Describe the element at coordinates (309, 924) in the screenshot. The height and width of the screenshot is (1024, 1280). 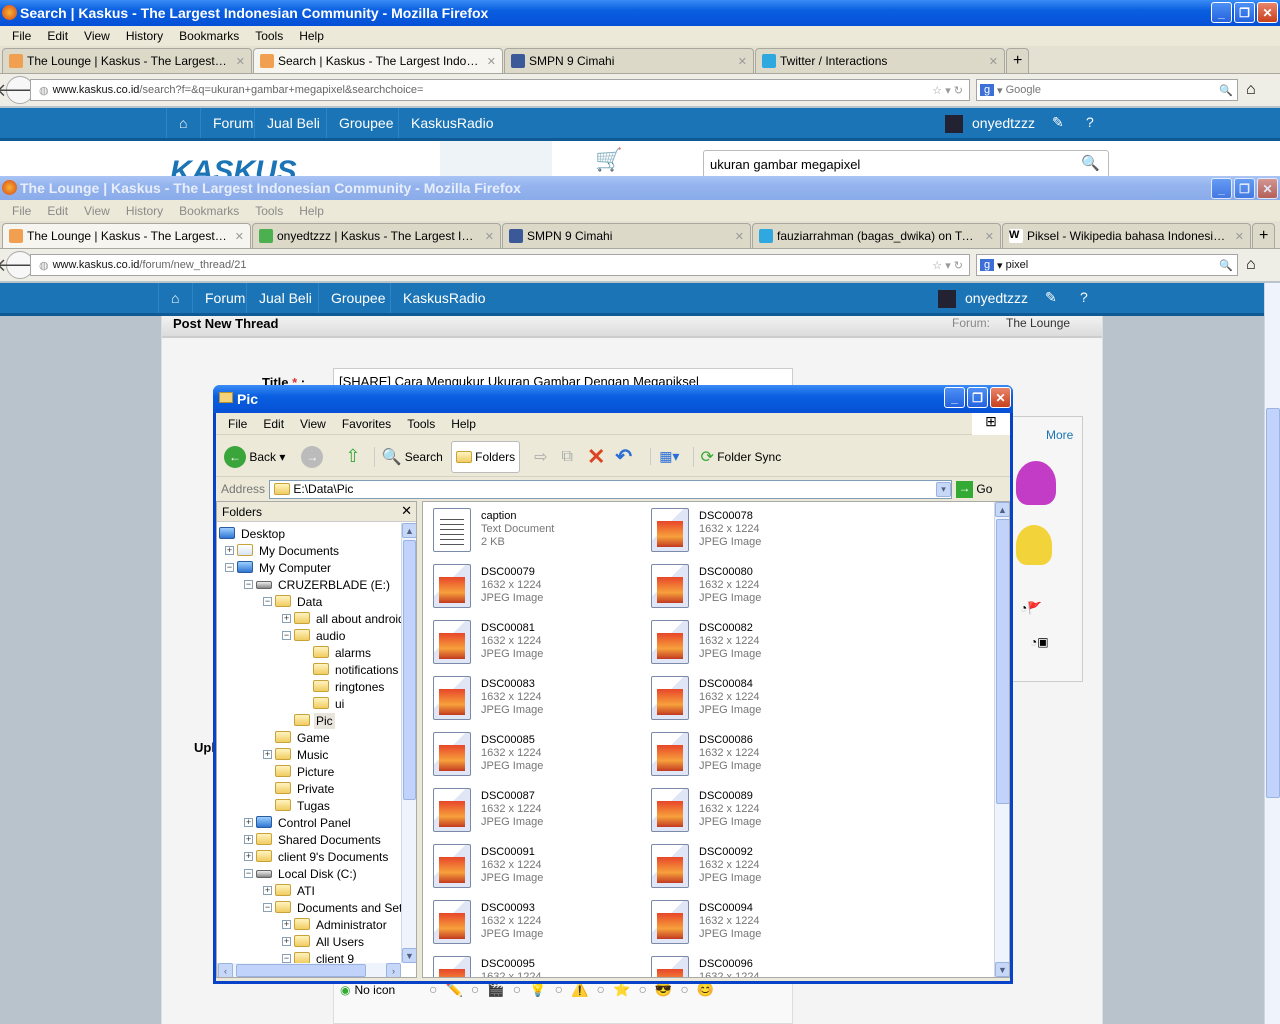
I see `tree-item: + Administrator` at that location.